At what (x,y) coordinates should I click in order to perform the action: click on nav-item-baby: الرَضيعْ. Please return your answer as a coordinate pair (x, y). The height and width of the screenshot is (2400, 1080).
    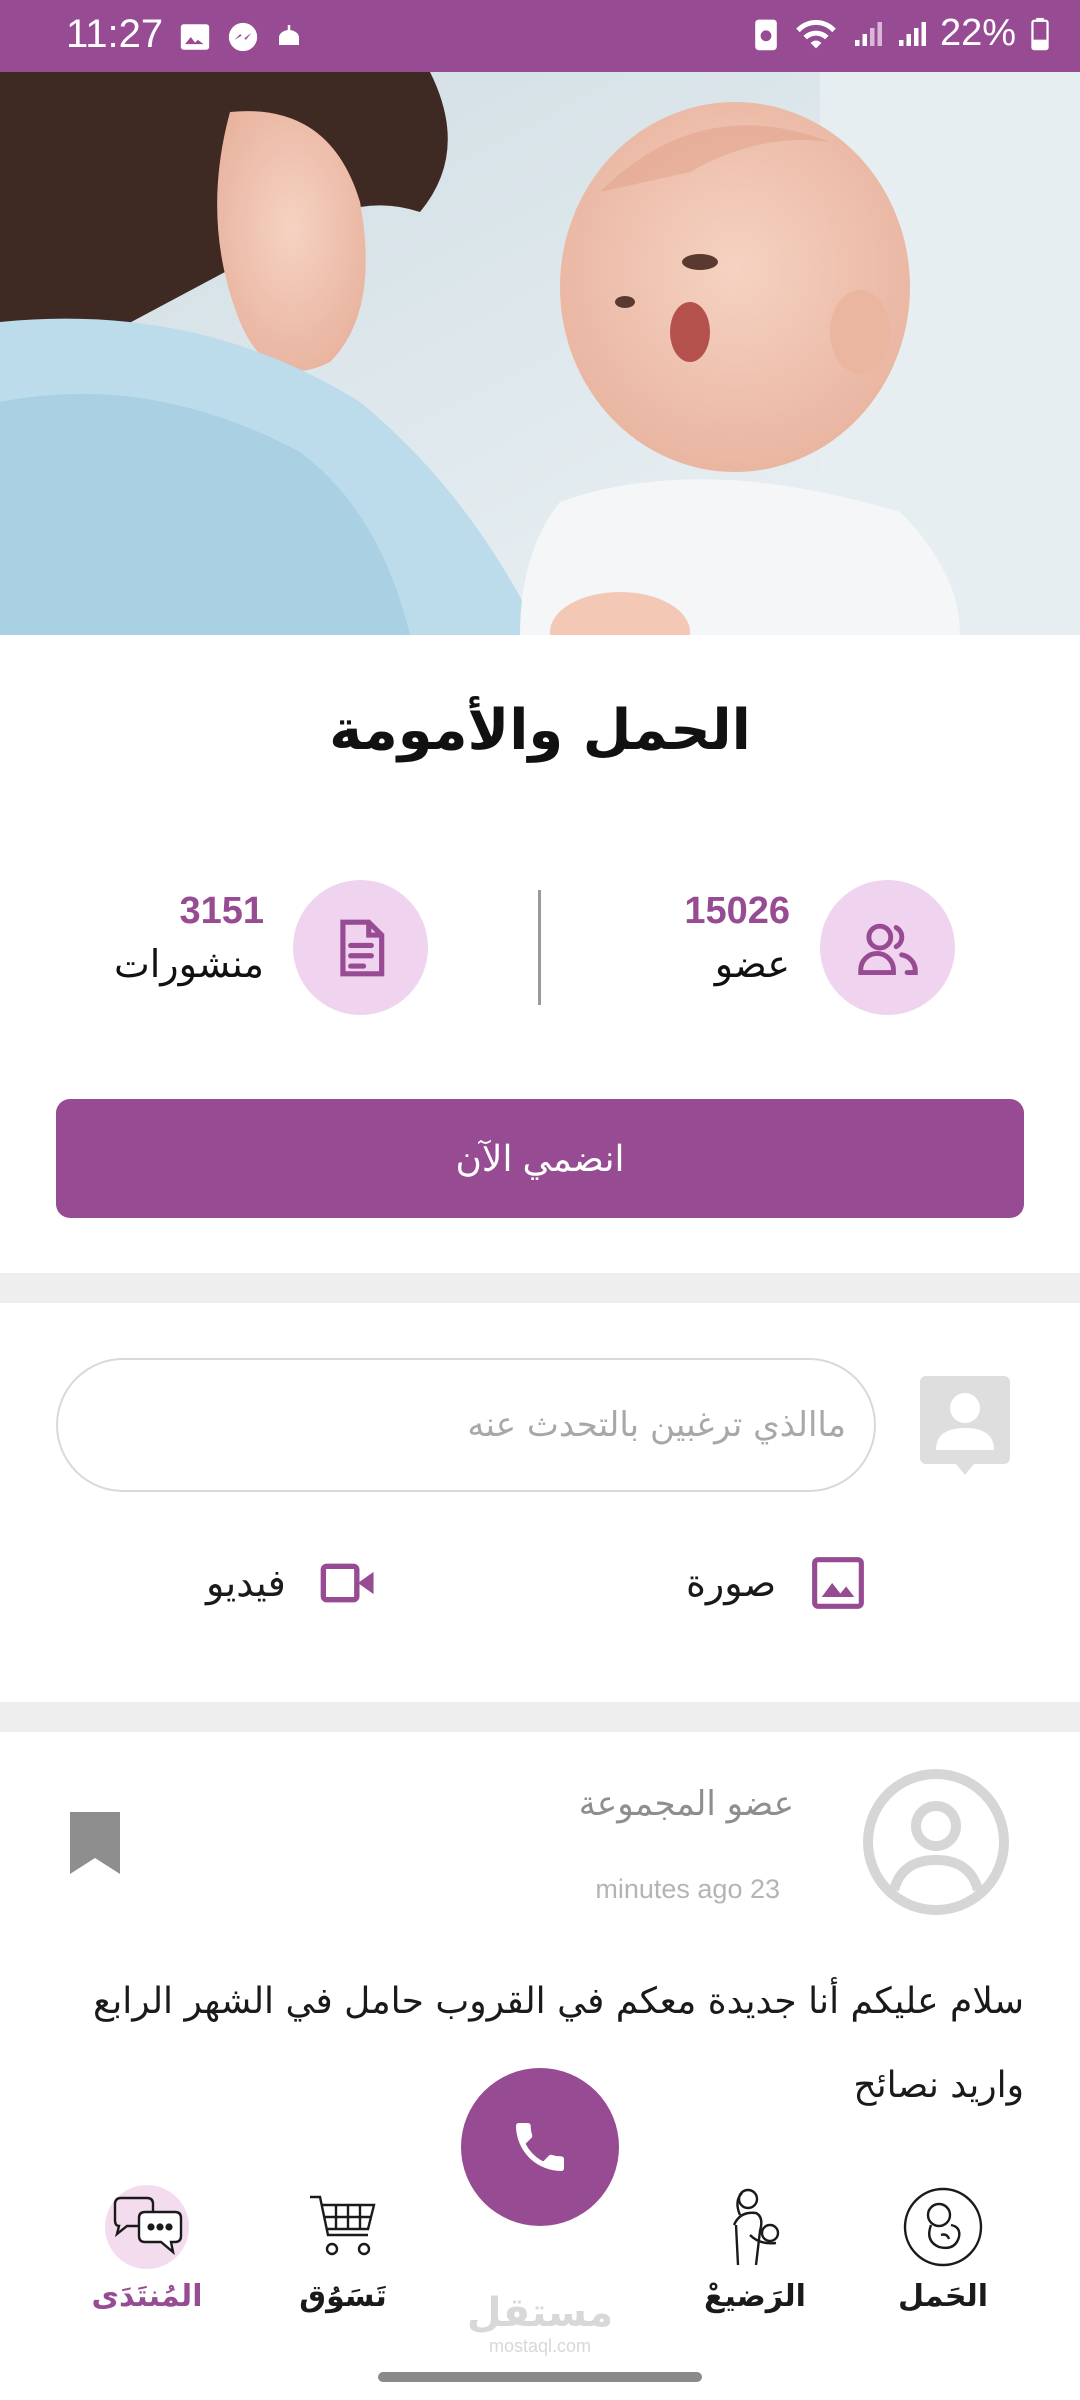
    Looking at the image, I should click on (755, 2249).